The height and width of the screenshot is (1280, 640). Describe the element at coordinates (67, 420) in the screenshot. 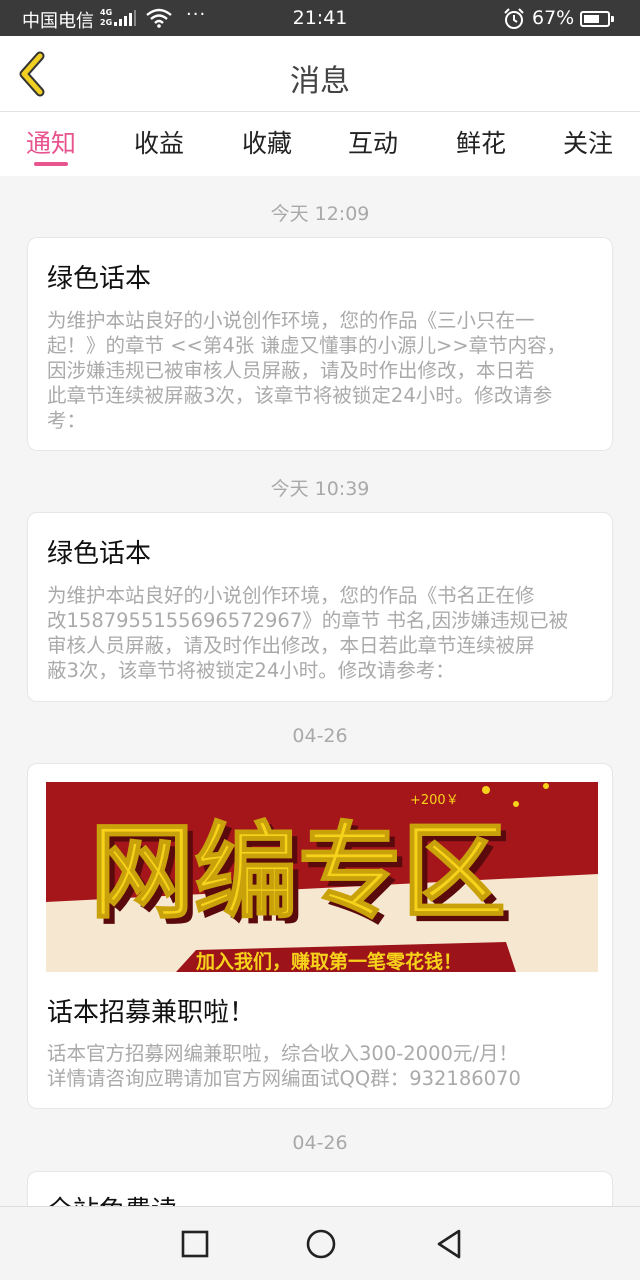

I see `message-body-line: 考：` at that location.